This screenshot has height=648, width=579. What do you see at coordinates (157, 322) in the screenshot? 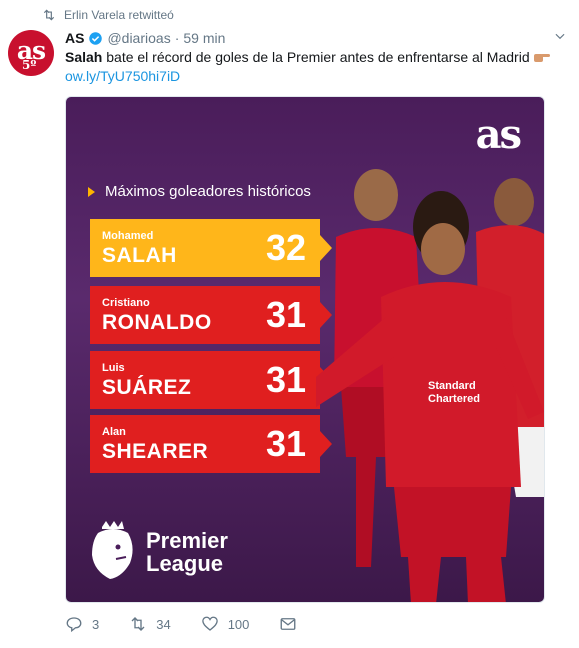
I see `player-last-name: RONALDO` at bounding box center [157, 322].